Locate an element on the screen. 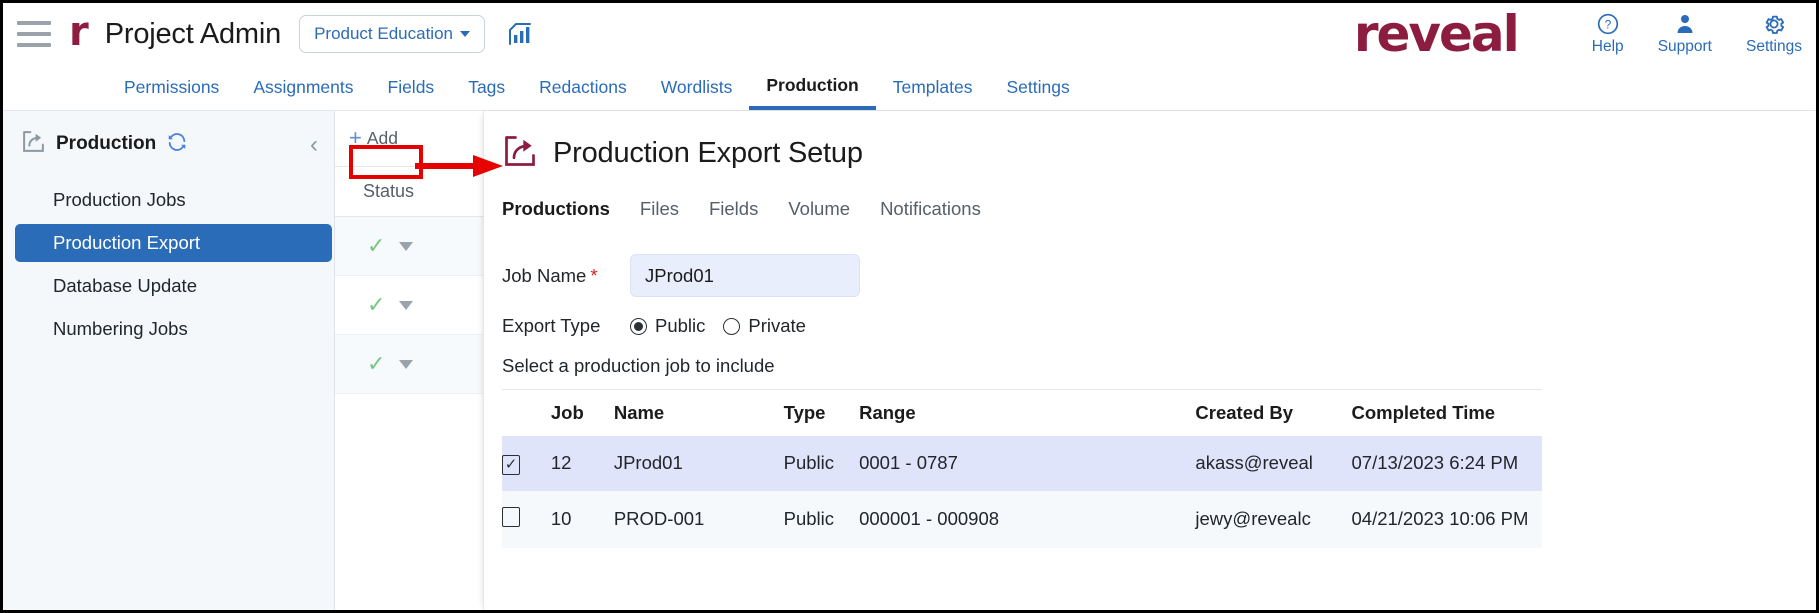 The image size is (1819, 613). radio-private-indicator is located at coordinates (732, 326).